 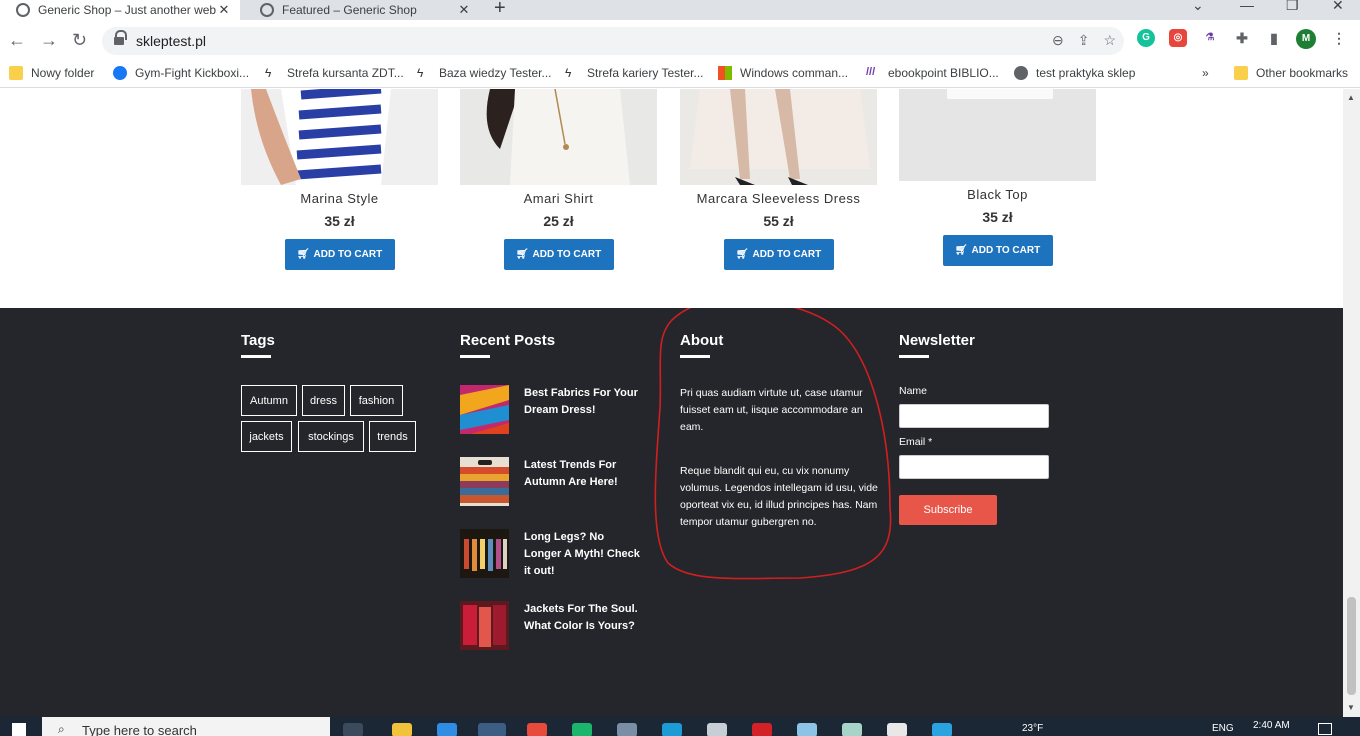 I want to click on reload-icon: ↻, so click(x=79, y=40).